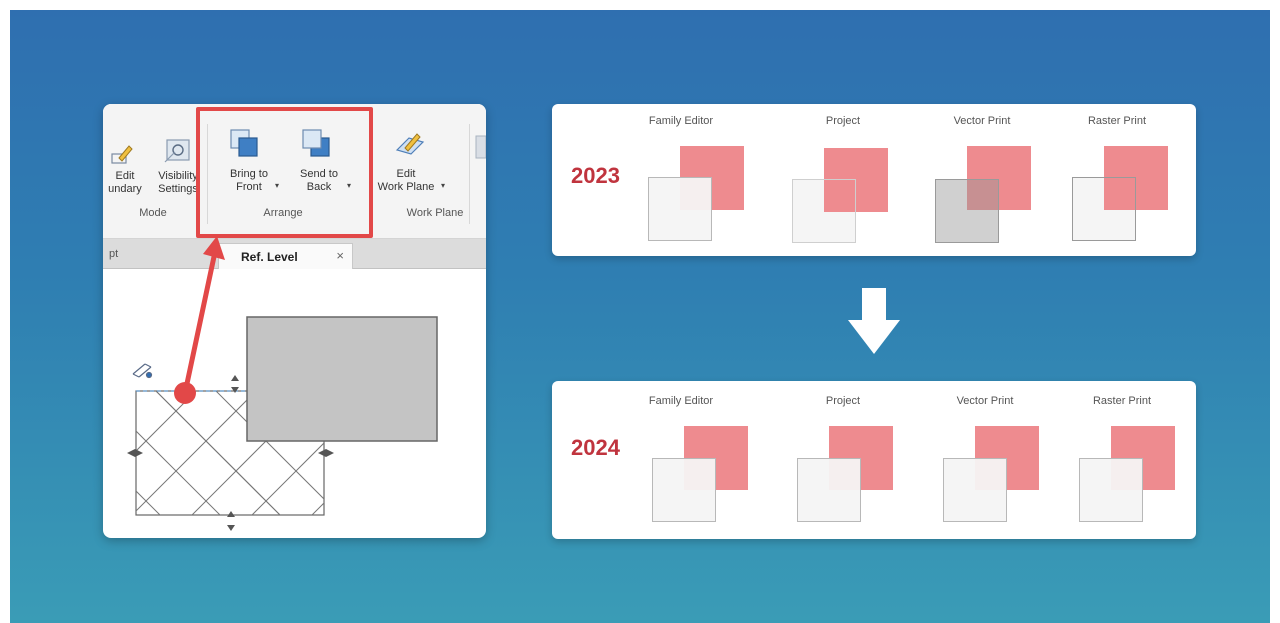 This screenshot has height=623, width=1280. I want to click on gray-square, so click(967, 211).